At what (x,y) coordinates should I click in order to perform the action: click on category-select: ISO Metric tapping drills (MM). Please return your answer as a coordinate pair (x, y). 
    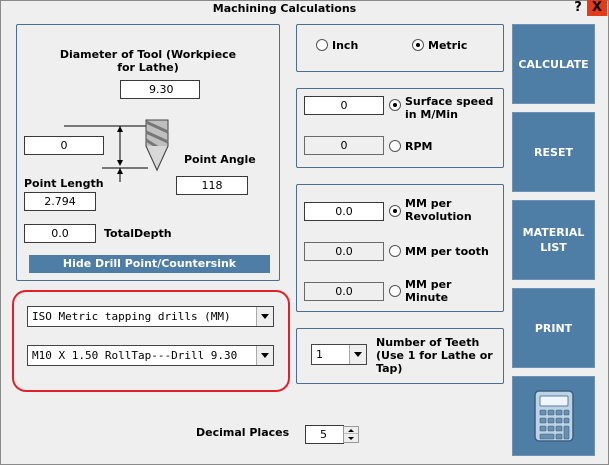
    Looking at the image, I should click on (150, 316).